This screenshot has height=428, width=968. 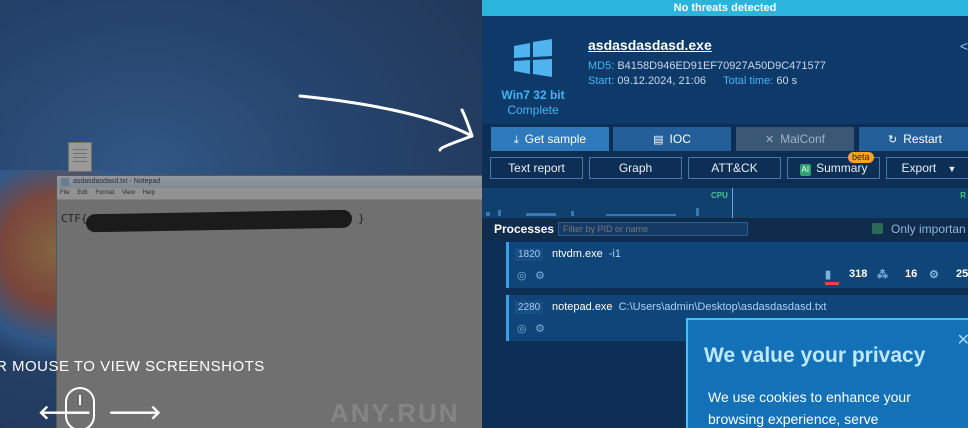 I want to click on close-icon: ✕, so click(x=962, y=340).